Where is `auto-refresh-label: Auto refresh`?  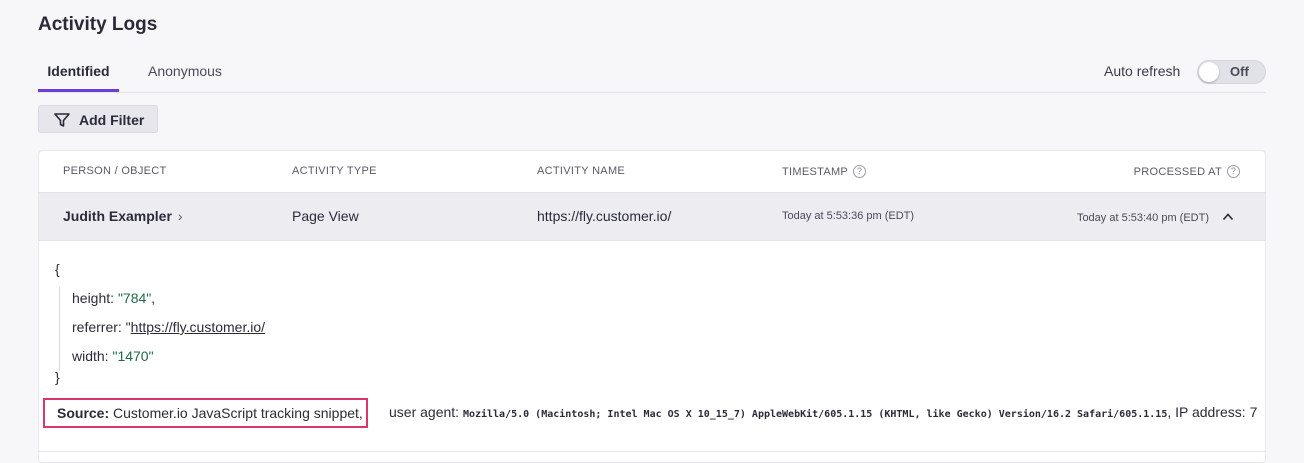 auto-refresh-label: Auto refresh is located at coordinates (1142, 71).